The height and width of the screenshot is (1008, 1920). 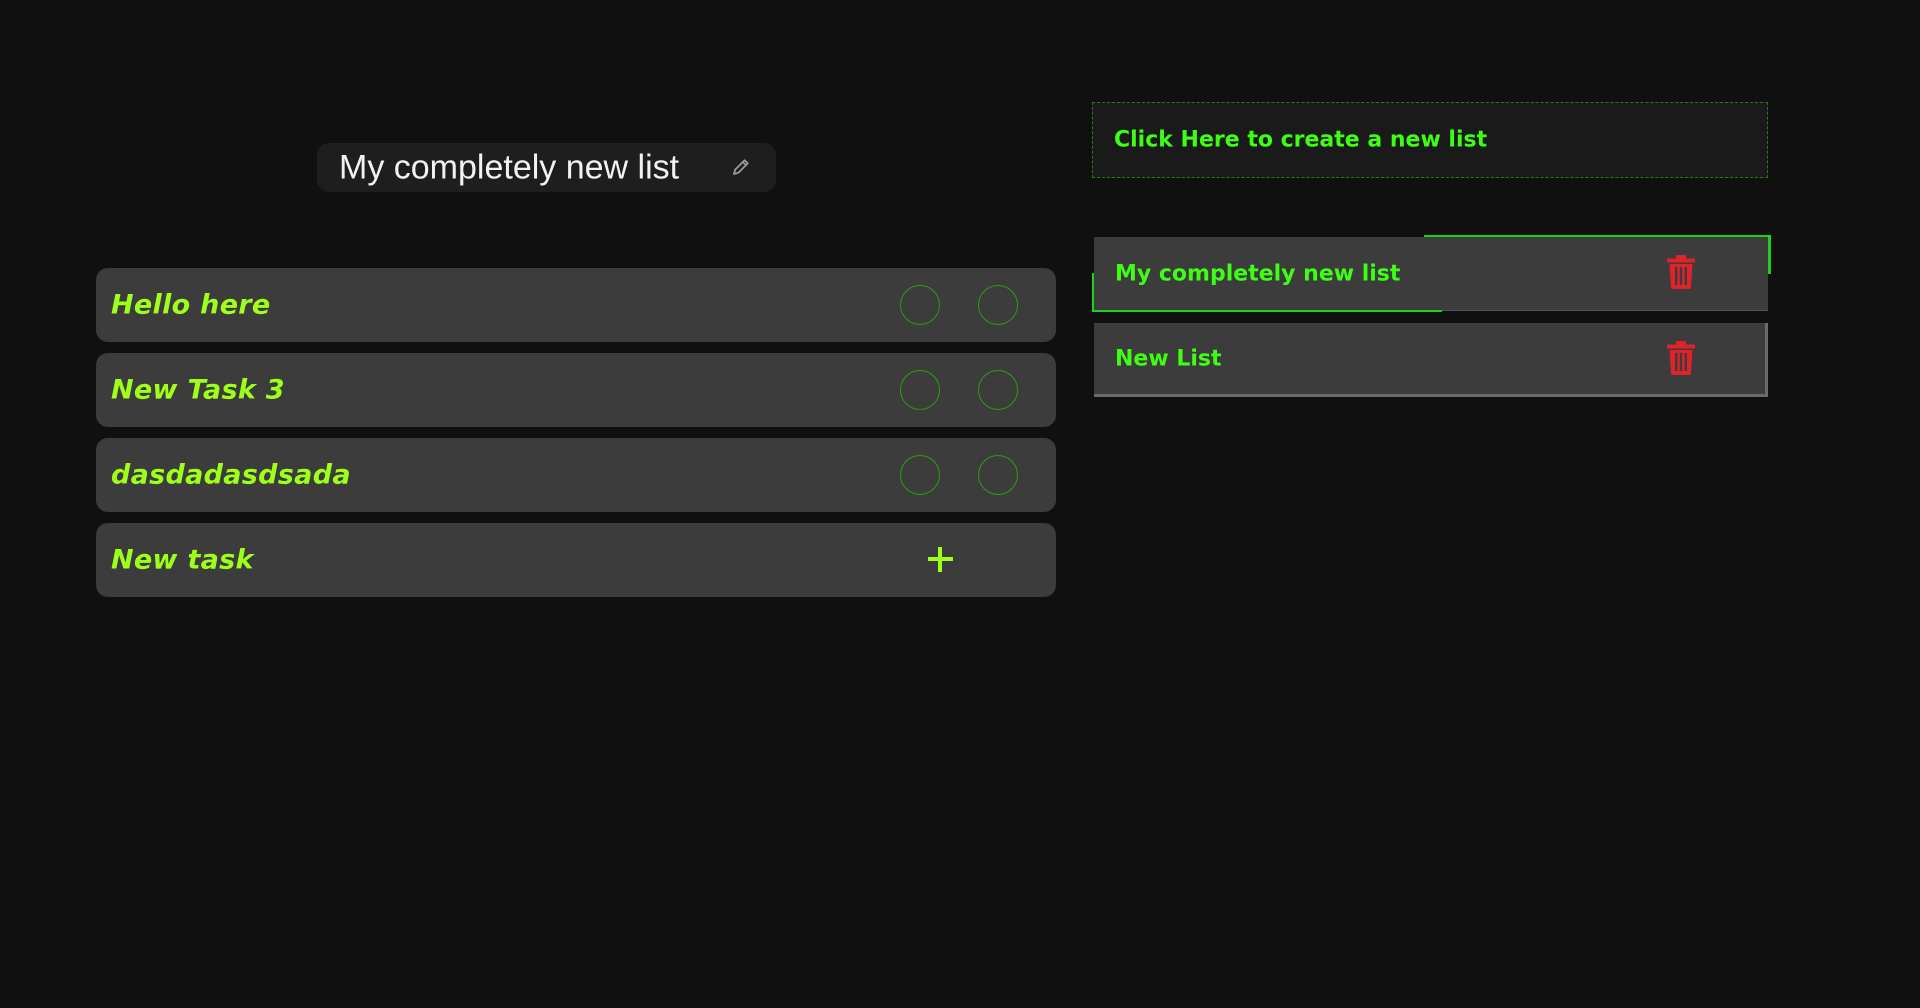 I want to click on list-title: My completely new list, so click(x=509, y=167).